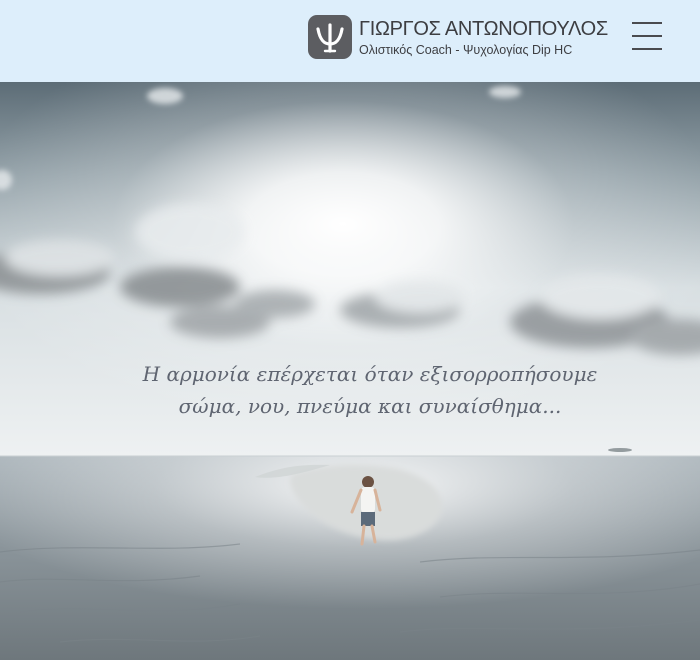  Describe the element at coordinates (370, 374) in the screenshot. I see `tagline-line-1: Η αρμονία επέρχεται όταν εξισορροπήσουμε` at that location.